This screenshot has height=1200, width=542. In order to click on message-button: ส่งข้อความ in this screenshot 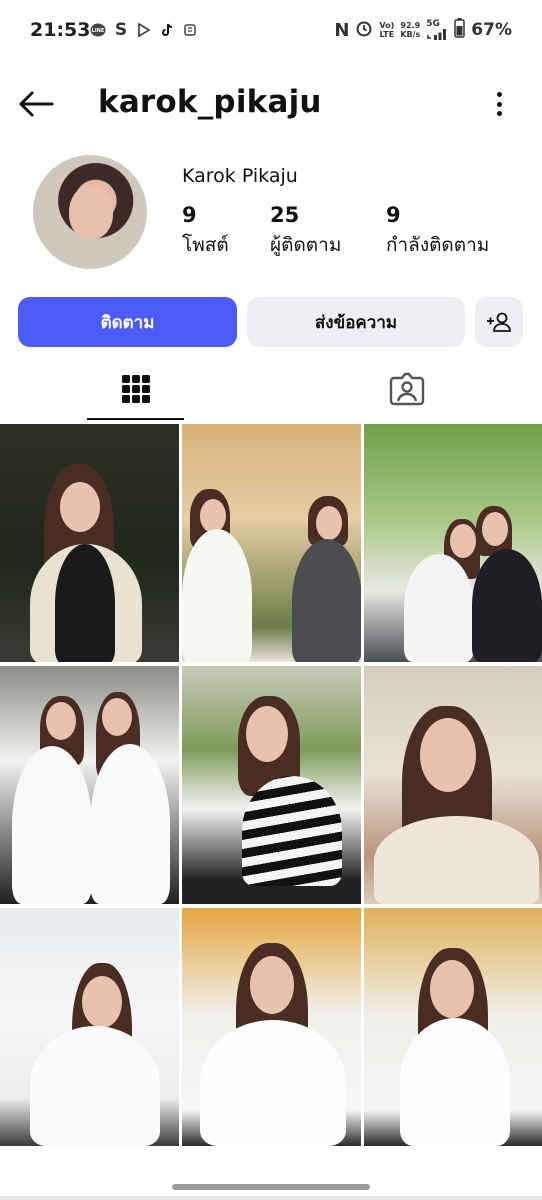, I will do `click(356, 322)`.